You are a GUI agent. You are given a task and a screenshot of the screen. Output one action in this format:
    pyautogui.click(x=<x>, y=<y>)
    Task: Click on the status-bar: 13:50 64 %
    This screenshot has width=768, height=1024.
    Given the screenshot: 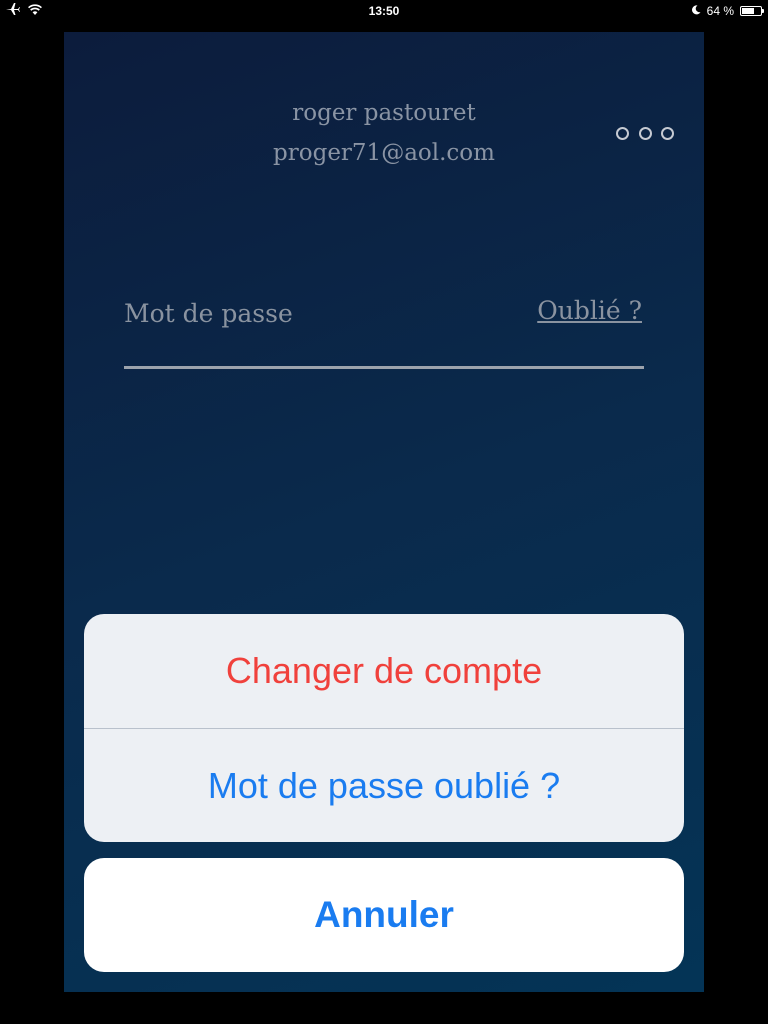 What is the action you would take?
    pyautogui.click(x=384, y=11)
    